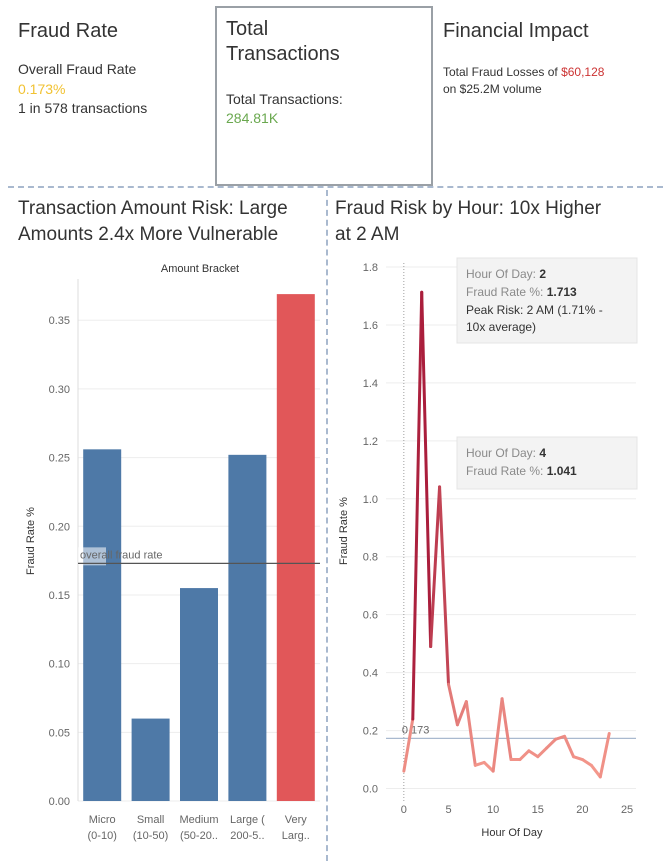  Describe the element at coordinates (370, 732) in the screenshot. I see `line-y-tick-label: 0.2` at that location.